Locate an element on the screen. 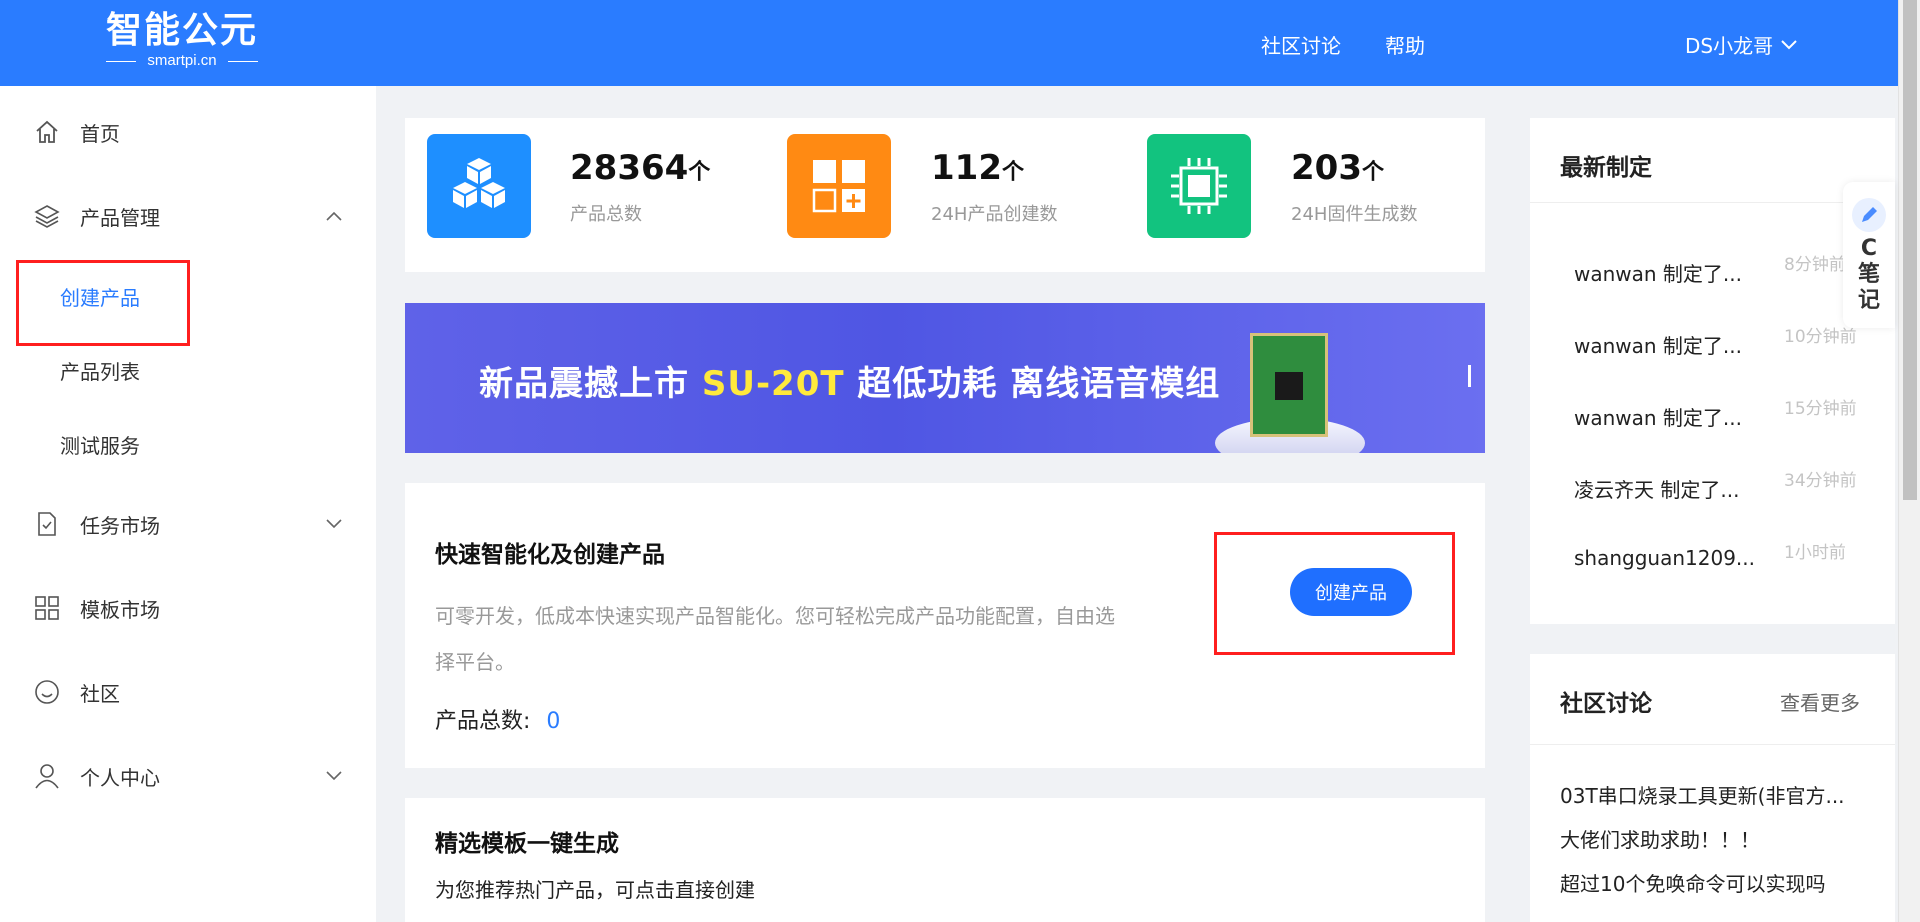  home-icon is located at coordinates (47, 132).